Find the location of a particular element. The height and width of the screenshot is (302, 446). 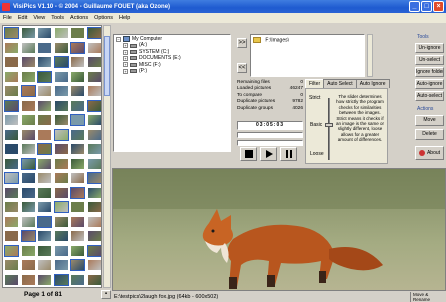

stop-button is located at coordinates (248, 154).